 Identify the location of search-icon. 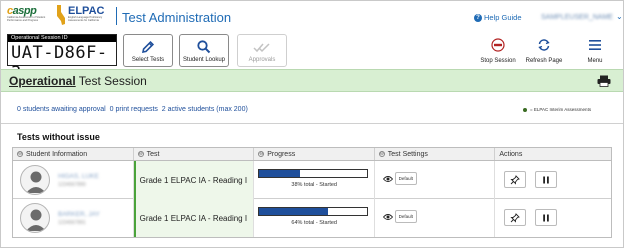
(204, 47).